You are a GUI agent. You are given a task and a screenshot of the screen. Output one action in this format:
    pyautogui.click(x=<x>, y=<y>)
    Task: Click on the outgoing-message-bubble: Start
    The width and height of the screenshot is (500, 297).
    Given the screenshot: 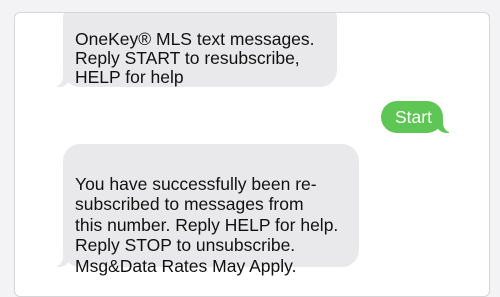 What is the action you would take?
    pyautogui.click(x=418, y=117)
    